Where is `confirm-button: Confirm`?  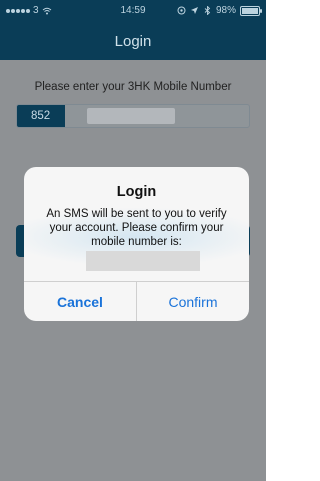
confirm-button: Confirm is located at coordinates (193, 301).